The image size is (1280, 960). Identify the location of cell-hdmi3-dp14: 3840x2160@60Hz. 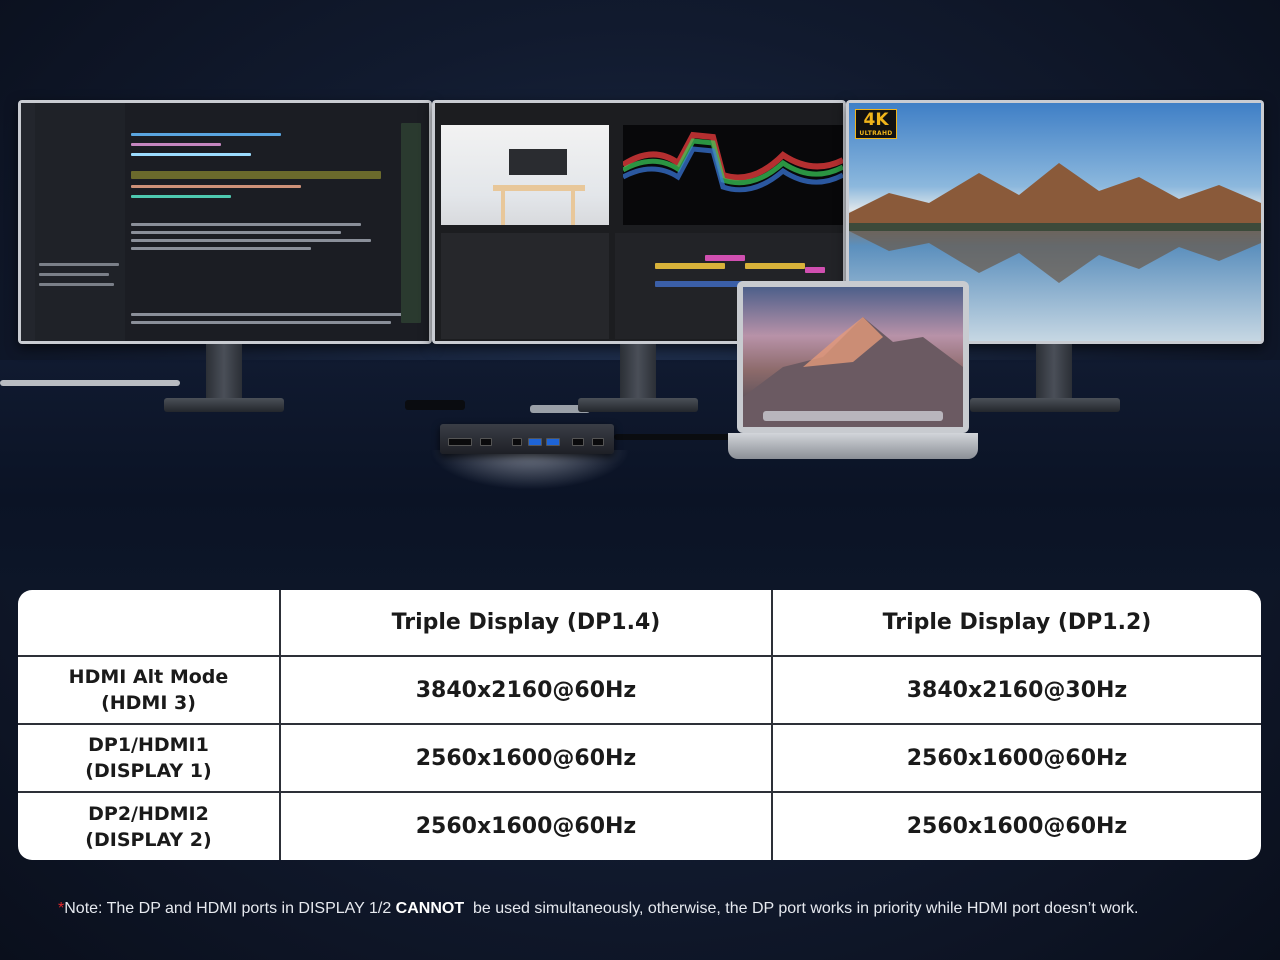
(527, 691).